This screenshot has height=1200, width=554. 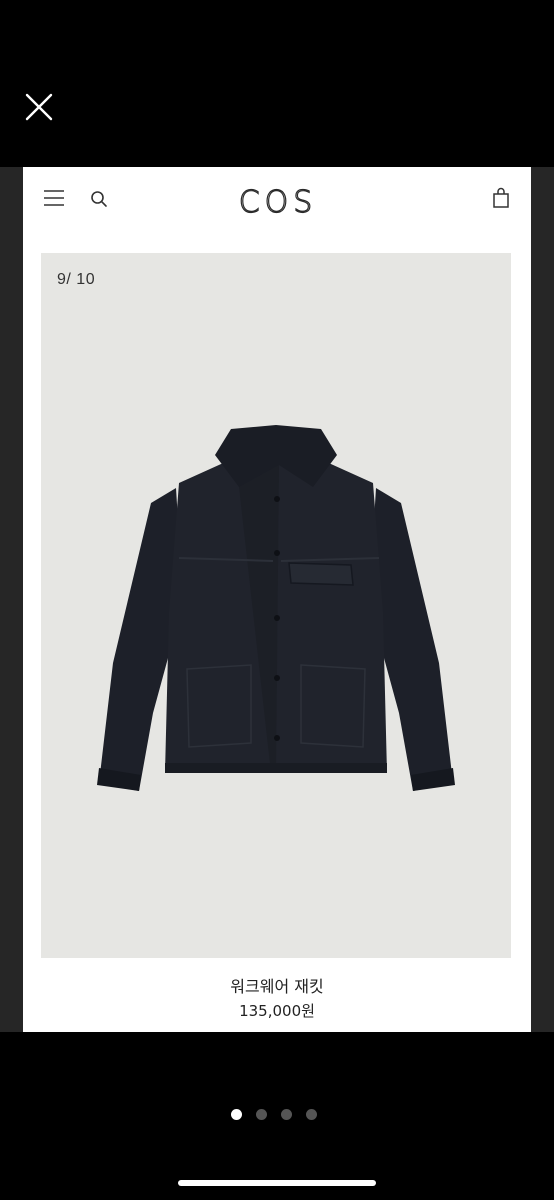 I want to click on site-header: COS, so click(x=277, y=202).